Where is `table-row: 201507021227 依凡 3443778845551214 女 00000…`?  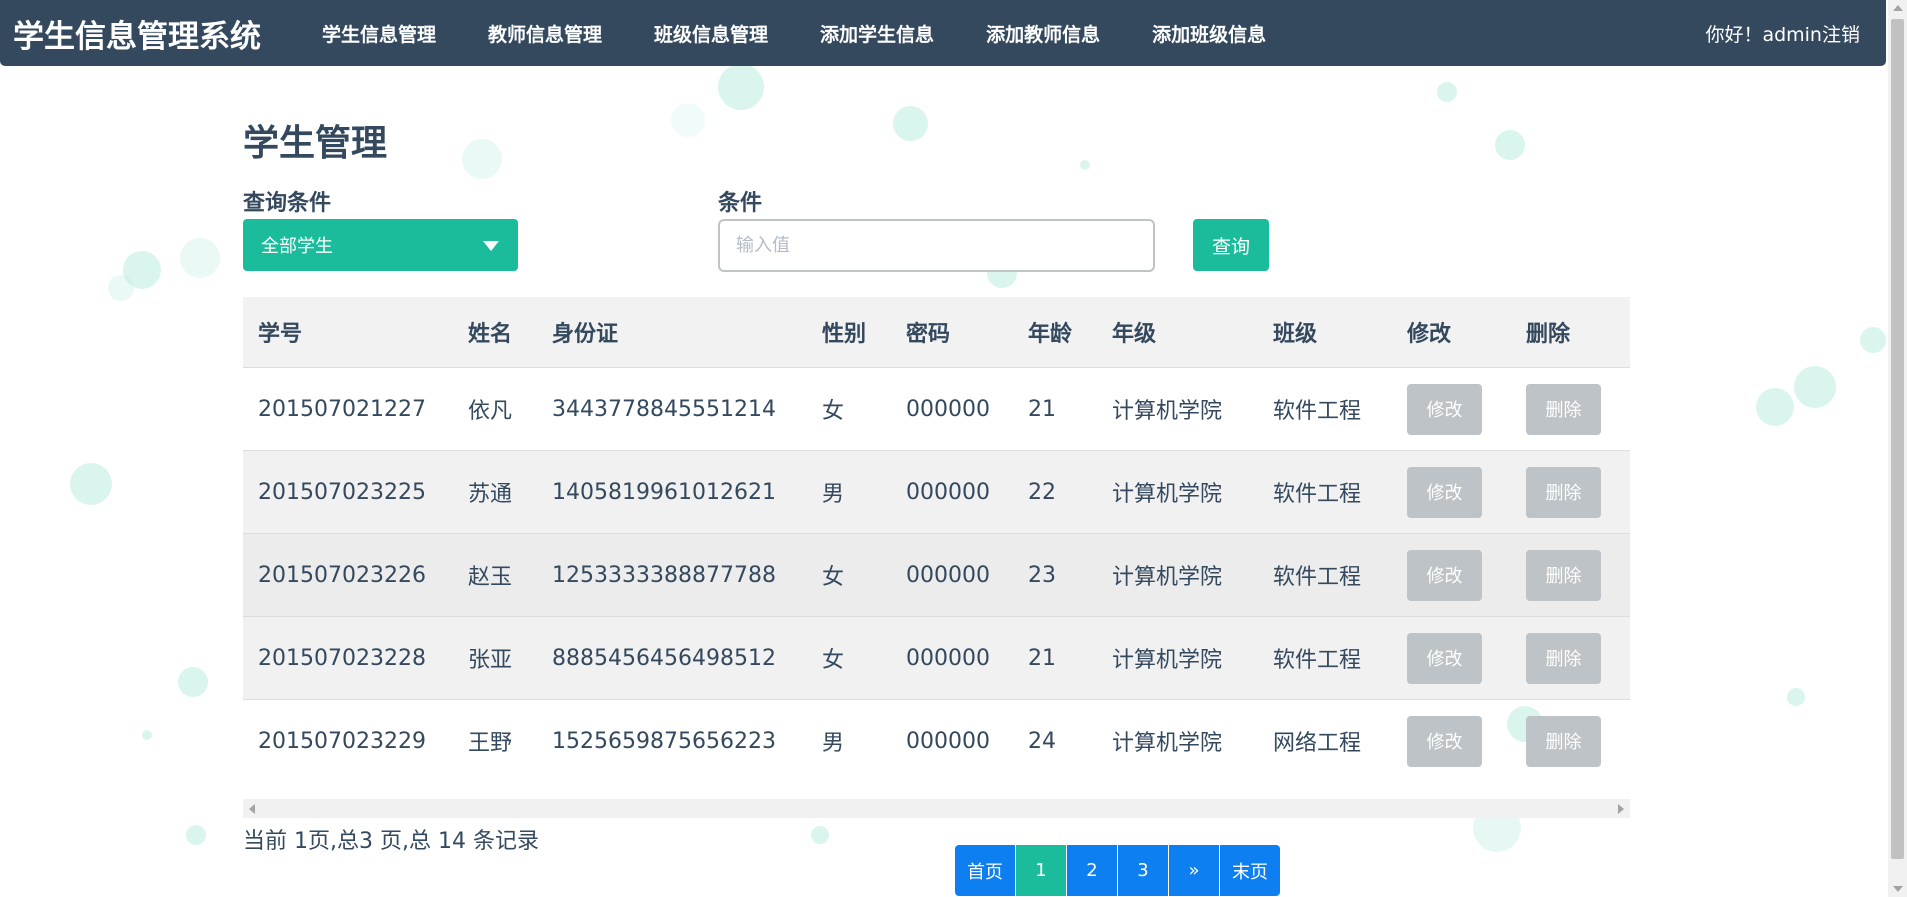 table-row: 201507021227 依凡 3443778845551214 女 00000… is located at coordinates (936, 409).